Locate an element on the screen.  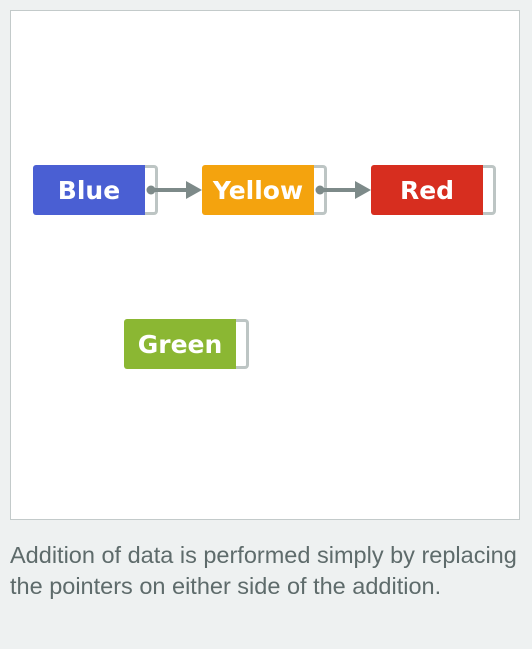
node-blue-label: Blue is located at coordinates (89, 190).